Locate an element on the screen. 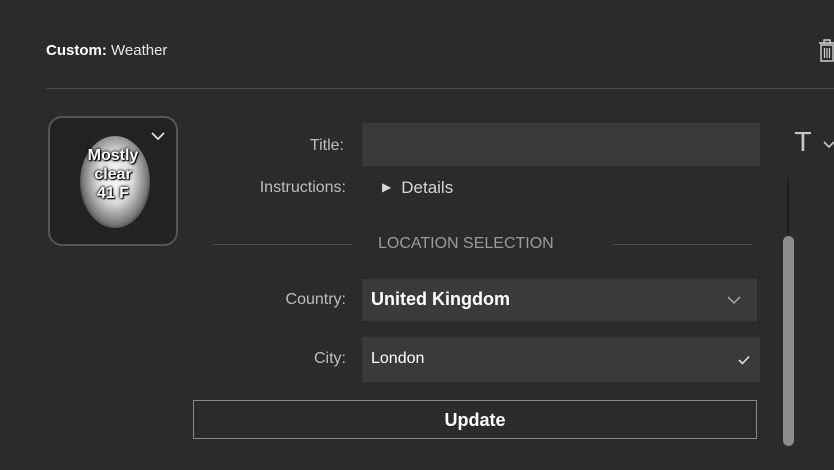 The width and height of the screenshot is (834, 470). section-divider-right is located at coordinates (682, 244).